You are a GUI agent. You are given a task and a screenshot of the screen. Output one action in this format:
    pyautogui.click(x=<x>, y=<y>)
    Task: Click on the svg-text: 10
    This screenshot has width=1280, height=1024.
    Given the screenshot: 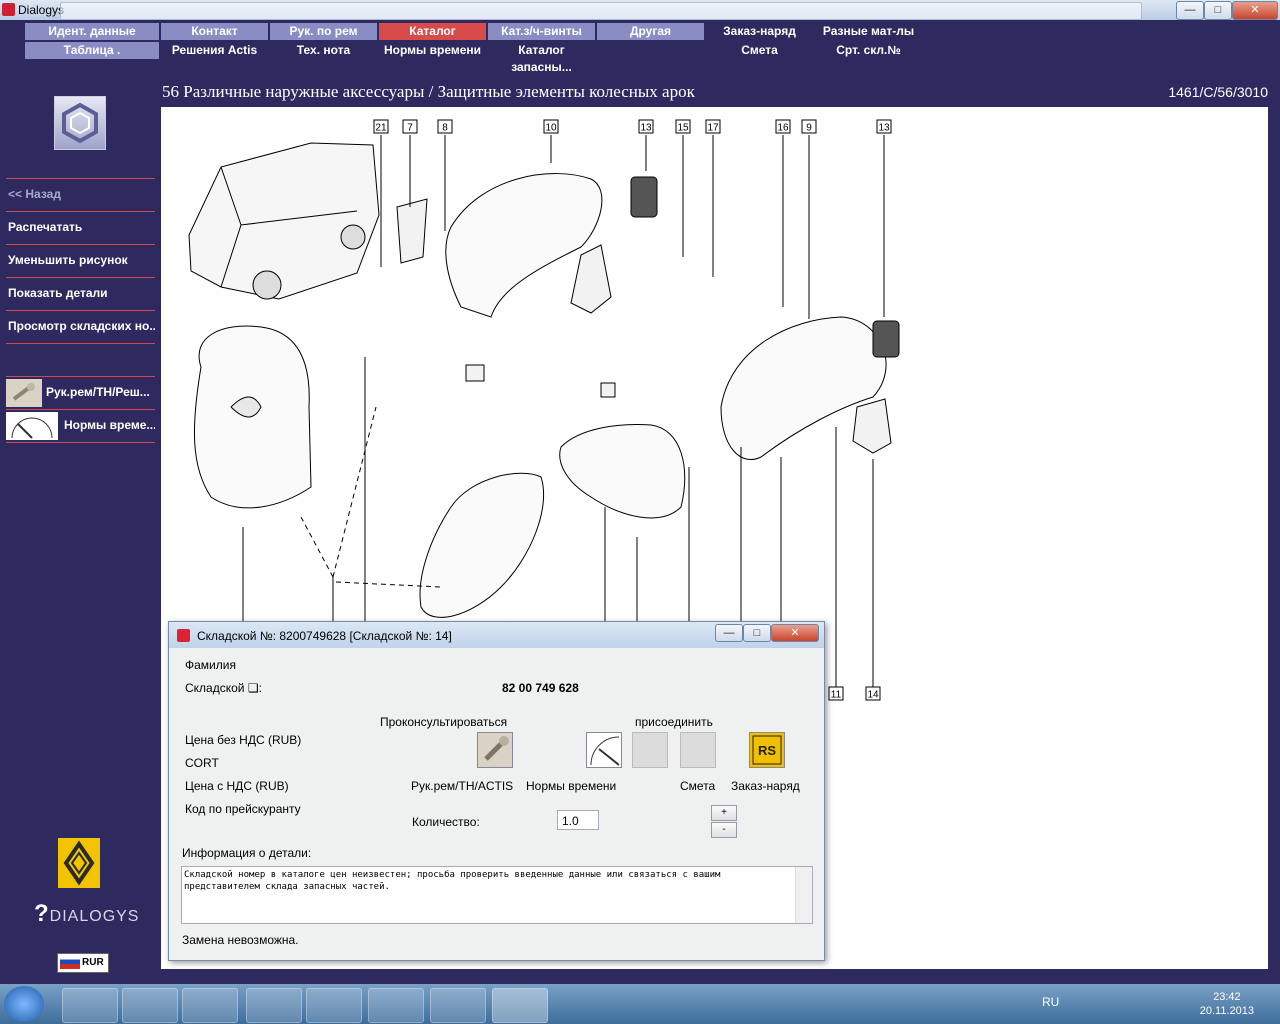 What is the action you would take?
    pyautogui.click(x=551, y=128)
    